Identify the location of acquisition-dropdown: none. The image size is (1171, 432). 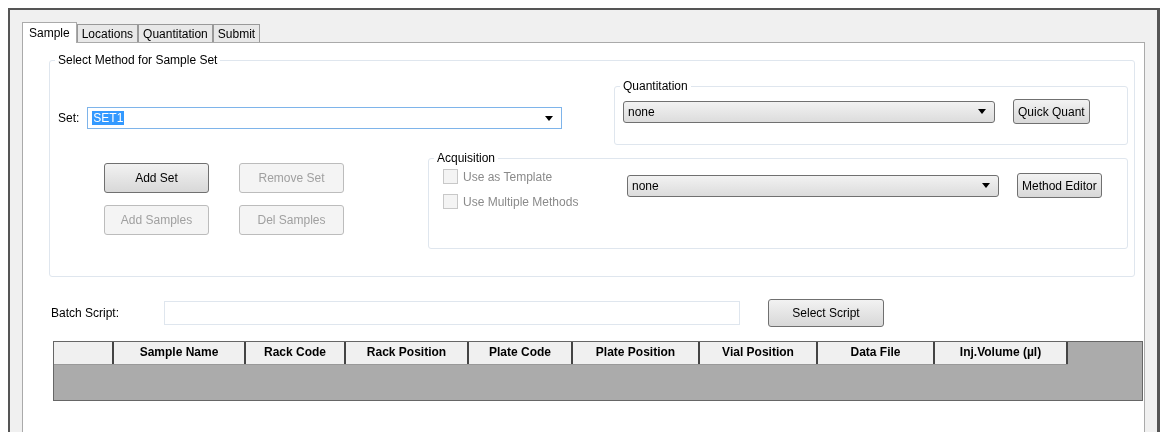
(813, 185).